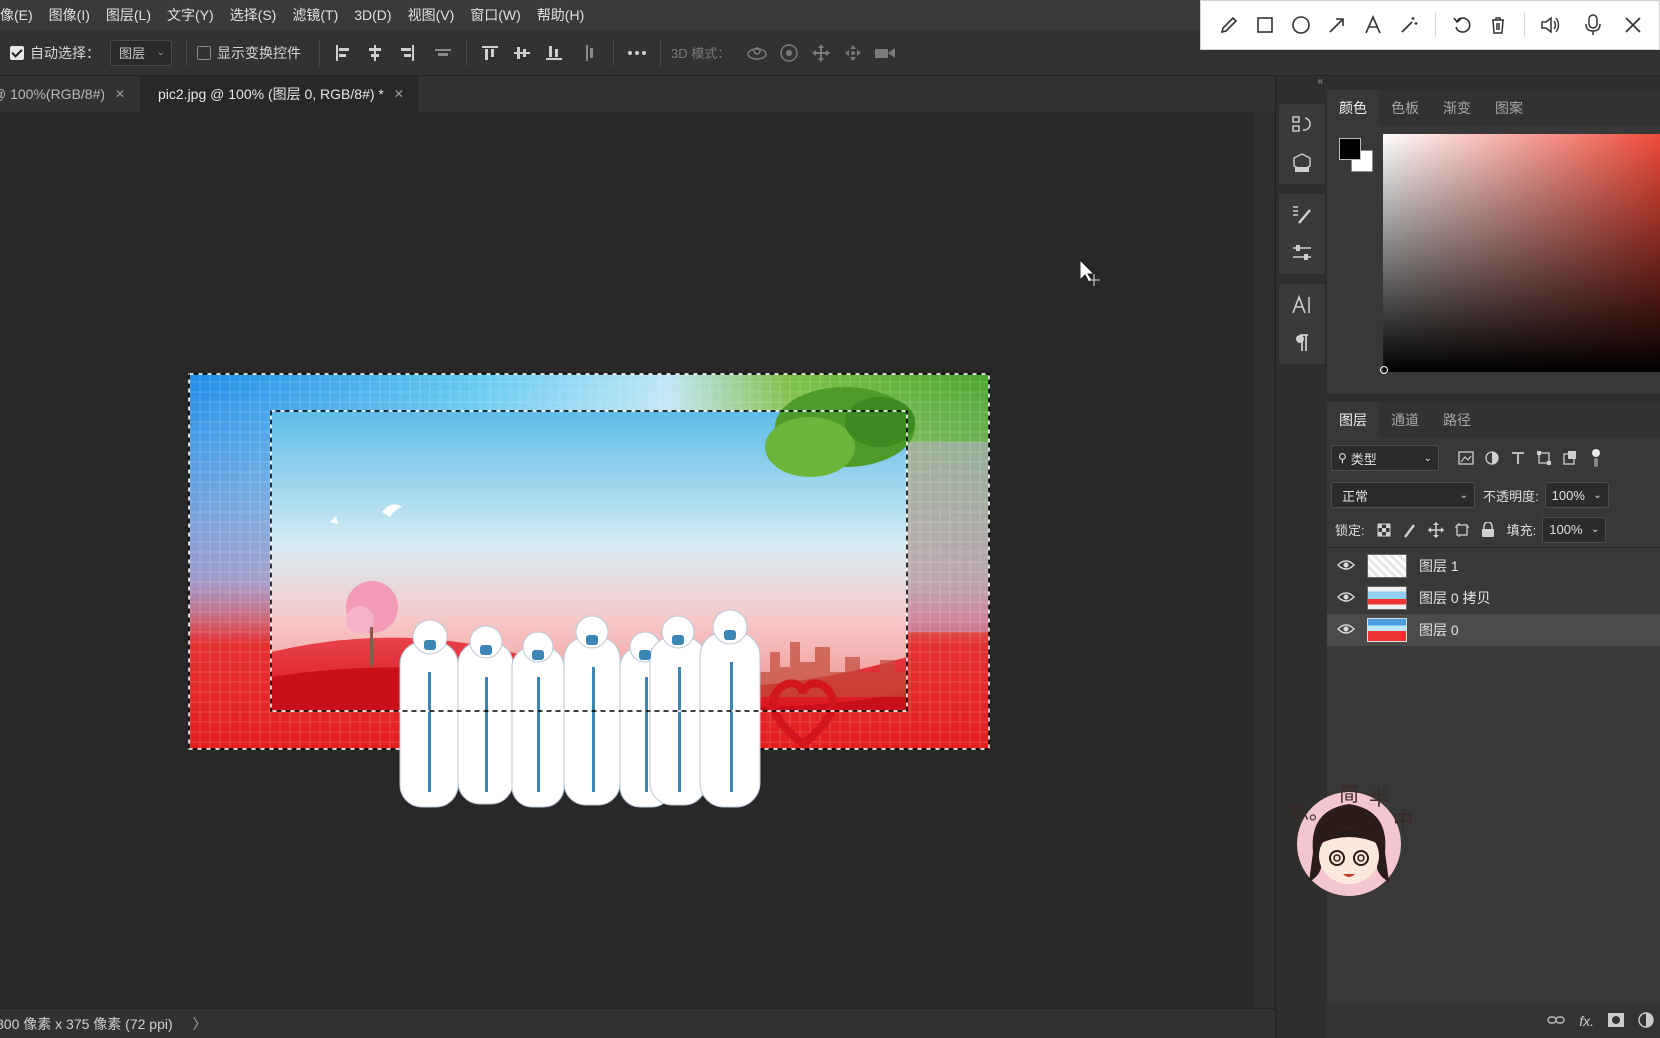 This screenshot has width=1660, height=1038. Describe the element at coordinates (1302, 343) in the screenshot. I see `paragraph-icon` at that location.